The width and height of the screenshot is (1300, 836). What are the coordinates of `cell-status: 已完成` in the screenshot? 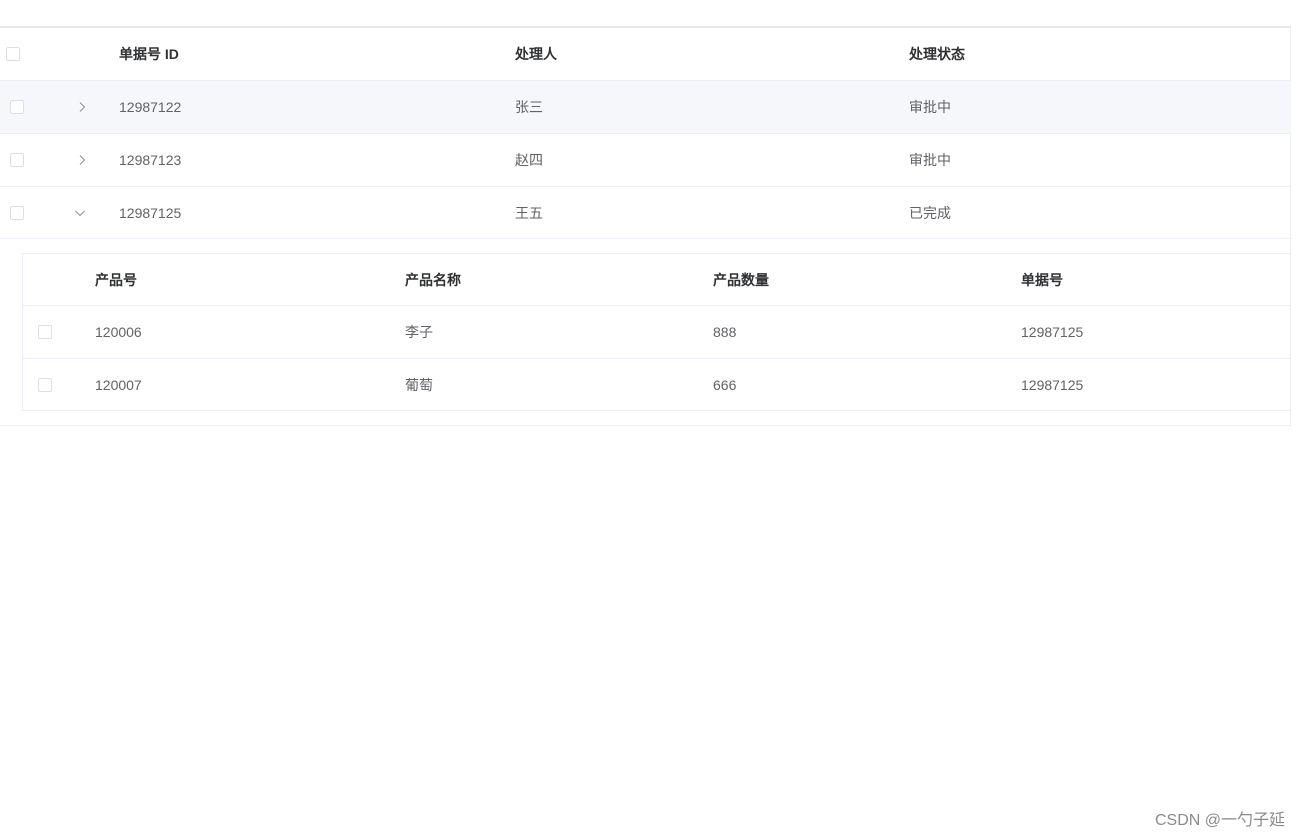 It's located at (930, 212).